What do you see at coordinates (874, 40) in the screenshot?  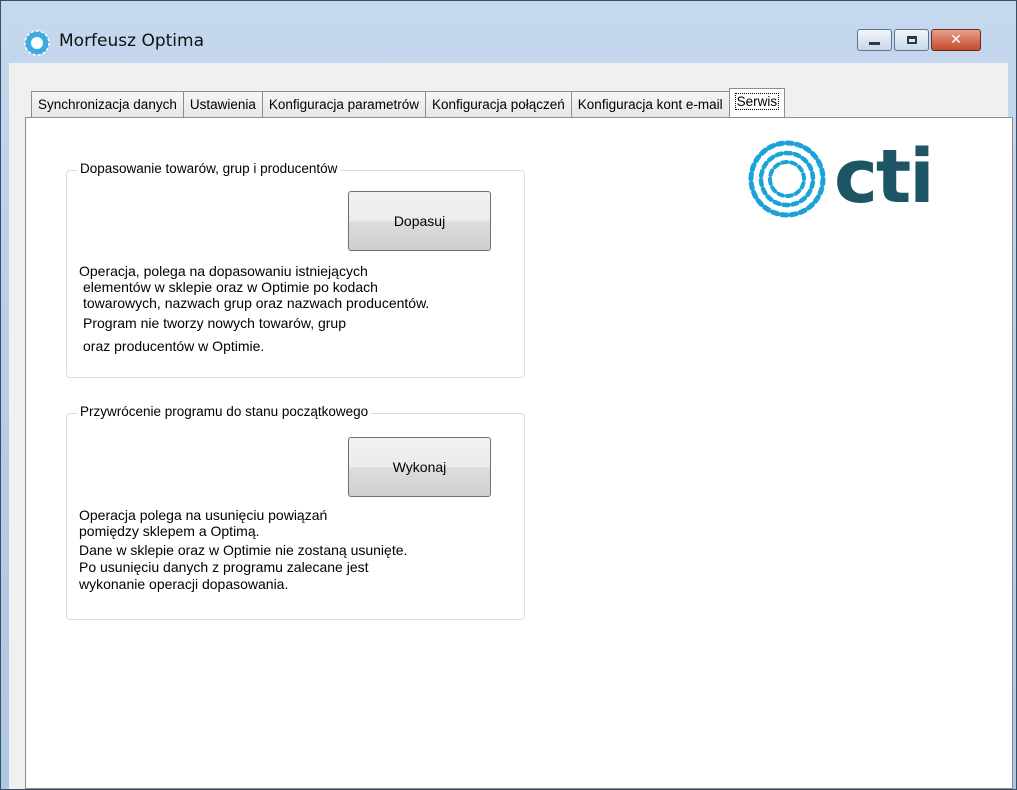 I see `minimize-button` at bounding box center [874, 40].